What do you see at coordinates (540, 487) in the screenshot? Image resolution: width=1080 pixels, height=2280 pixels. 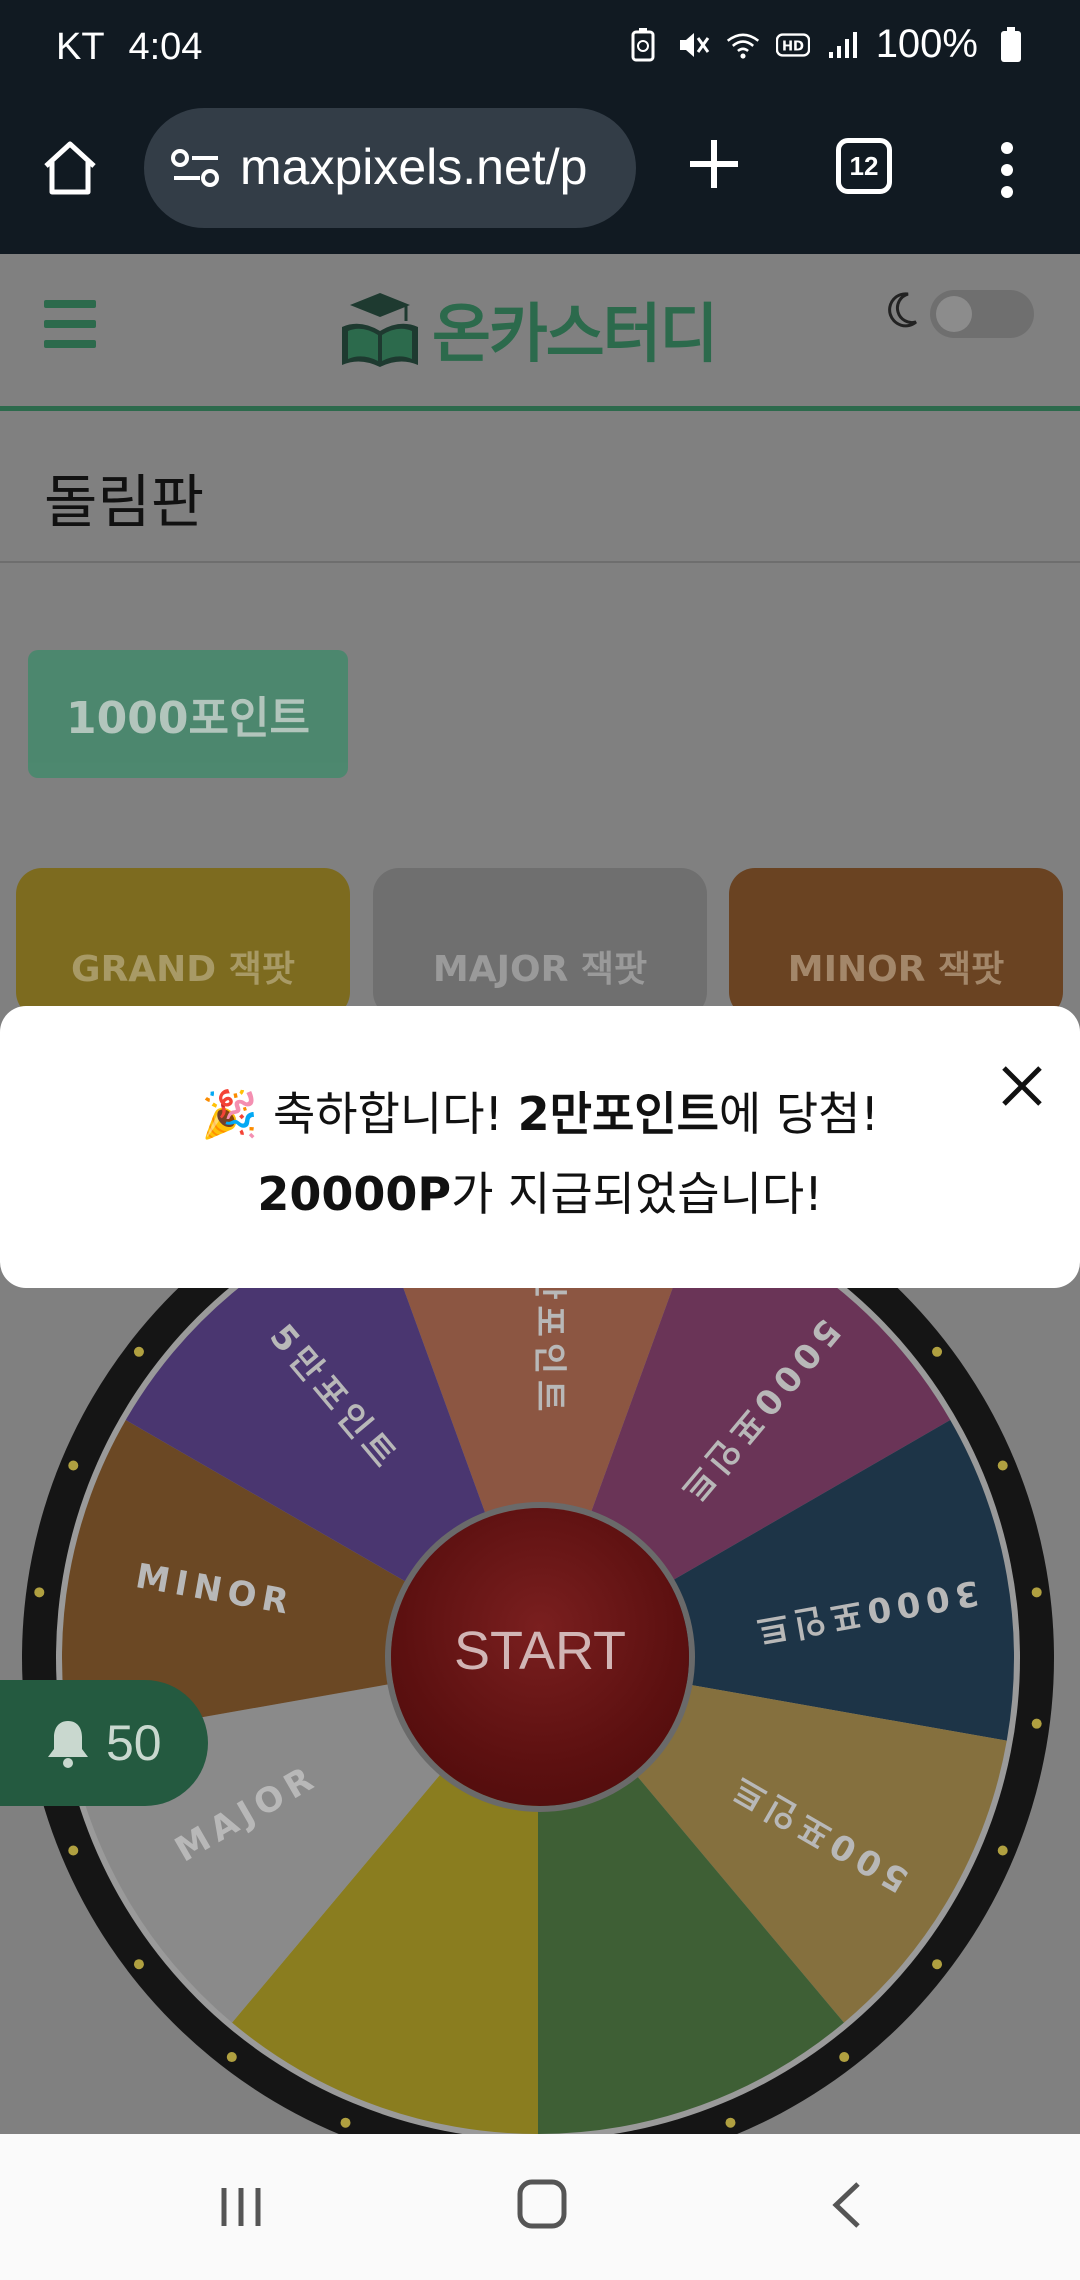 I see `page-title-bar: 돌림판` at bounding box center [540, 487].